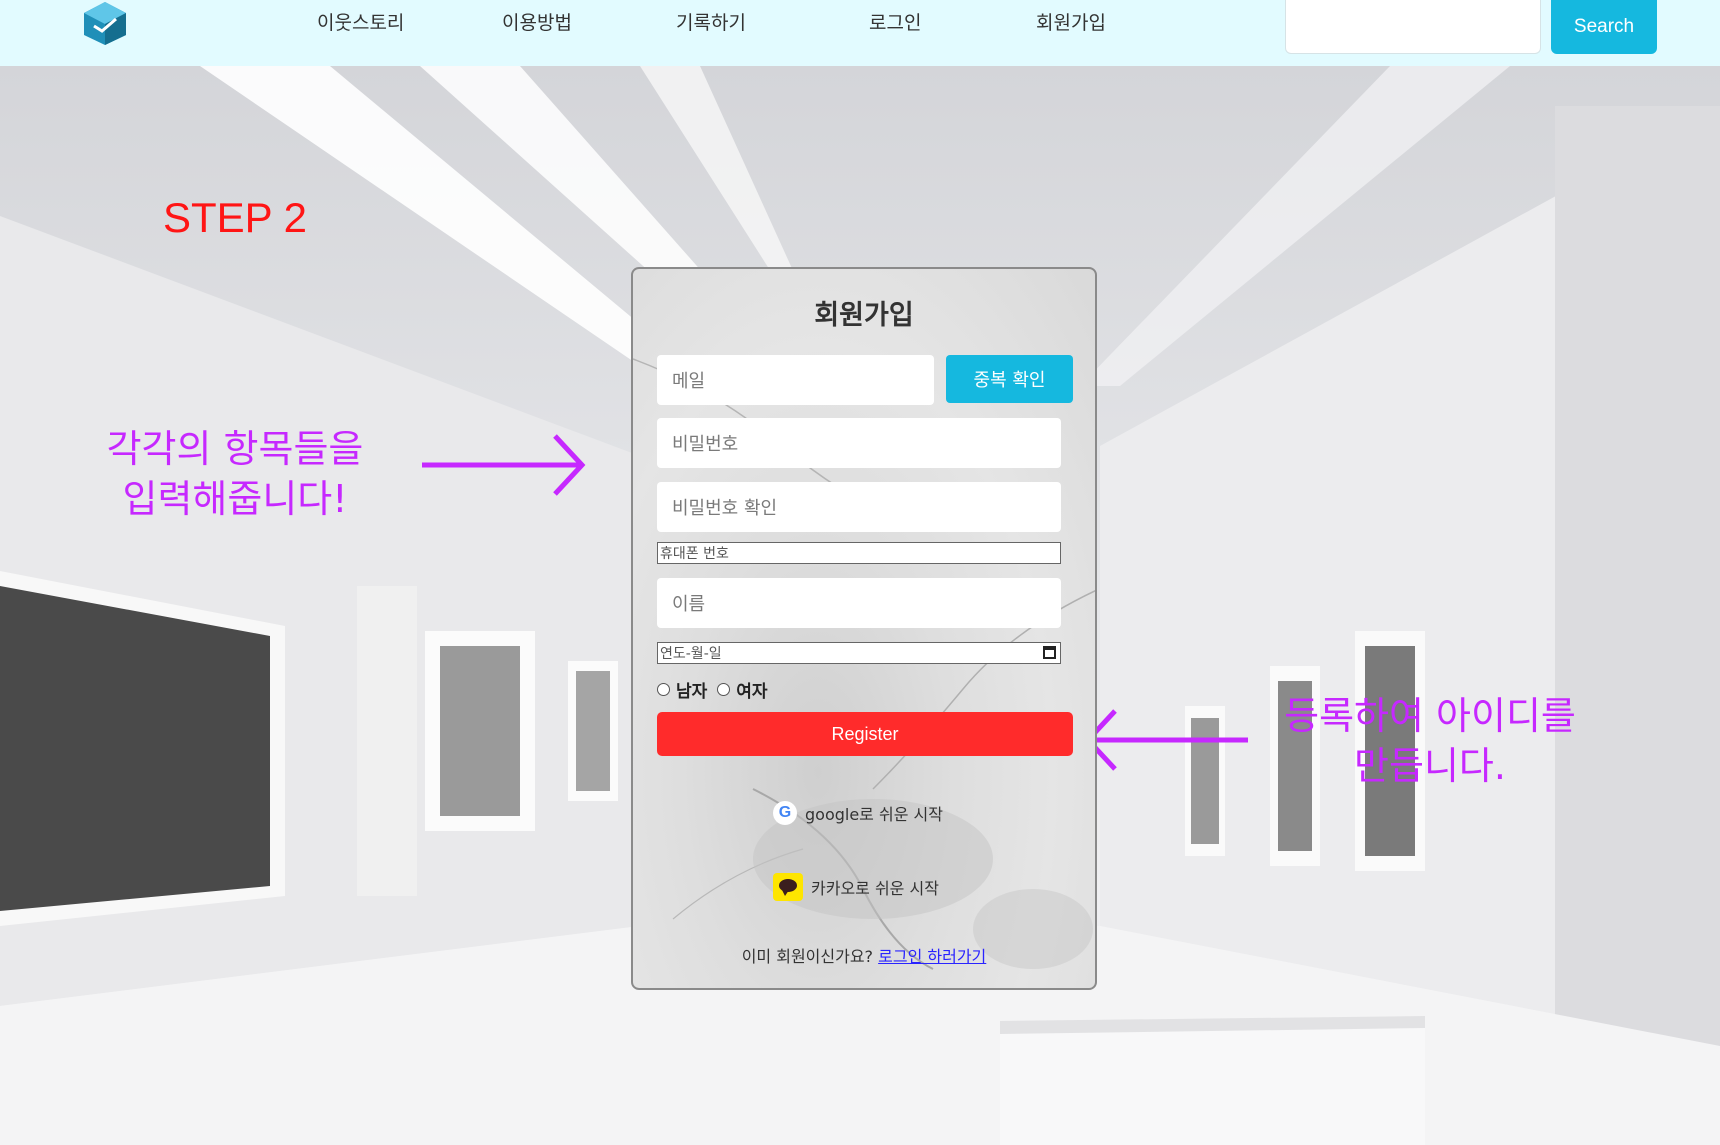 This screenshot has height=1145, width=1720. What do you see at coordinates (360, 21) in the screenshot?
I see `nav-neighbor-story: 이웃스토리` at bounding box center [360, 21].